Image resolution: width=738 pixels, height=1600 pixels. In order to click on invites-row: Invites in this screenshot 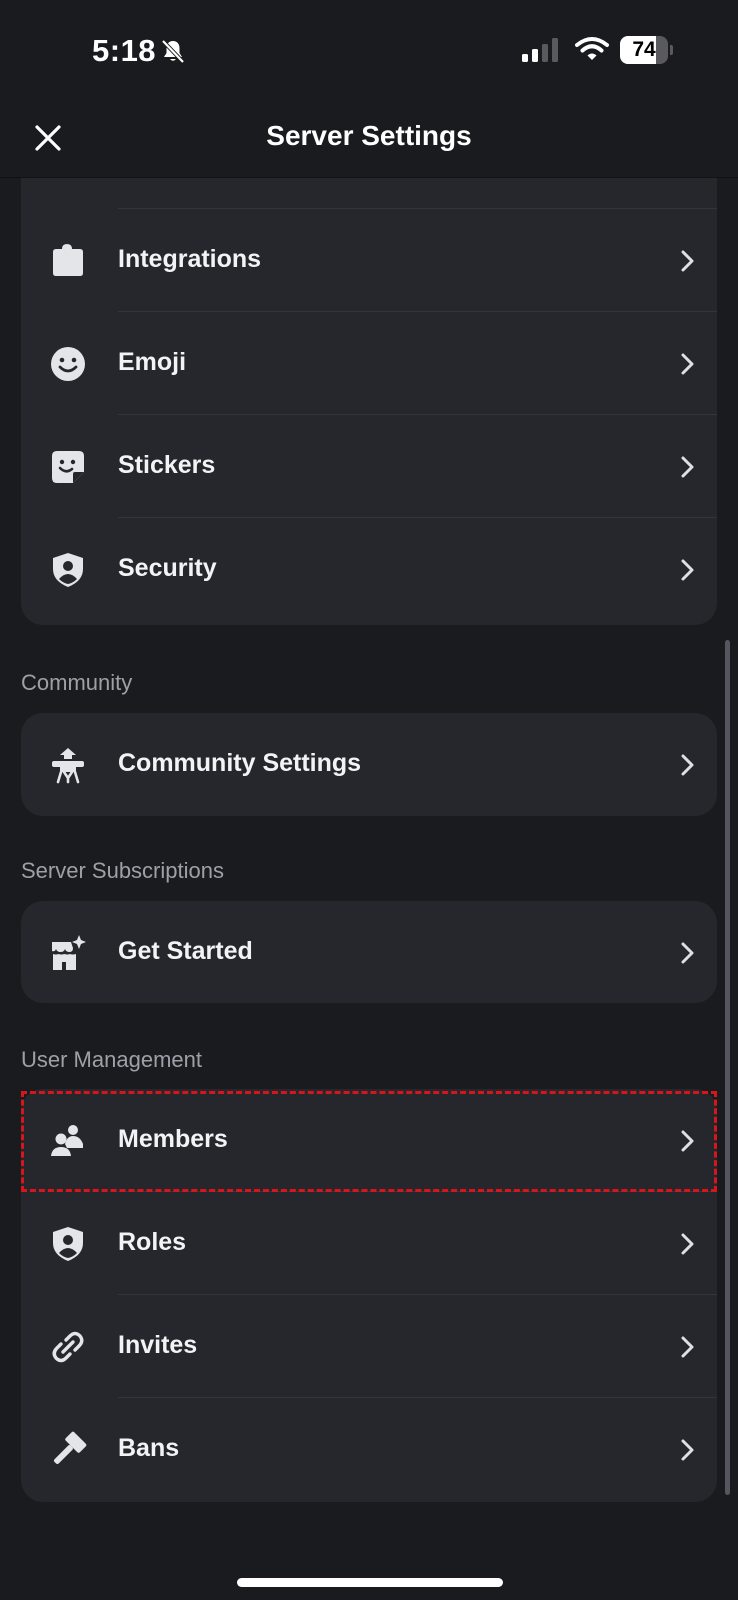, I will do `click(369, 1346)`.